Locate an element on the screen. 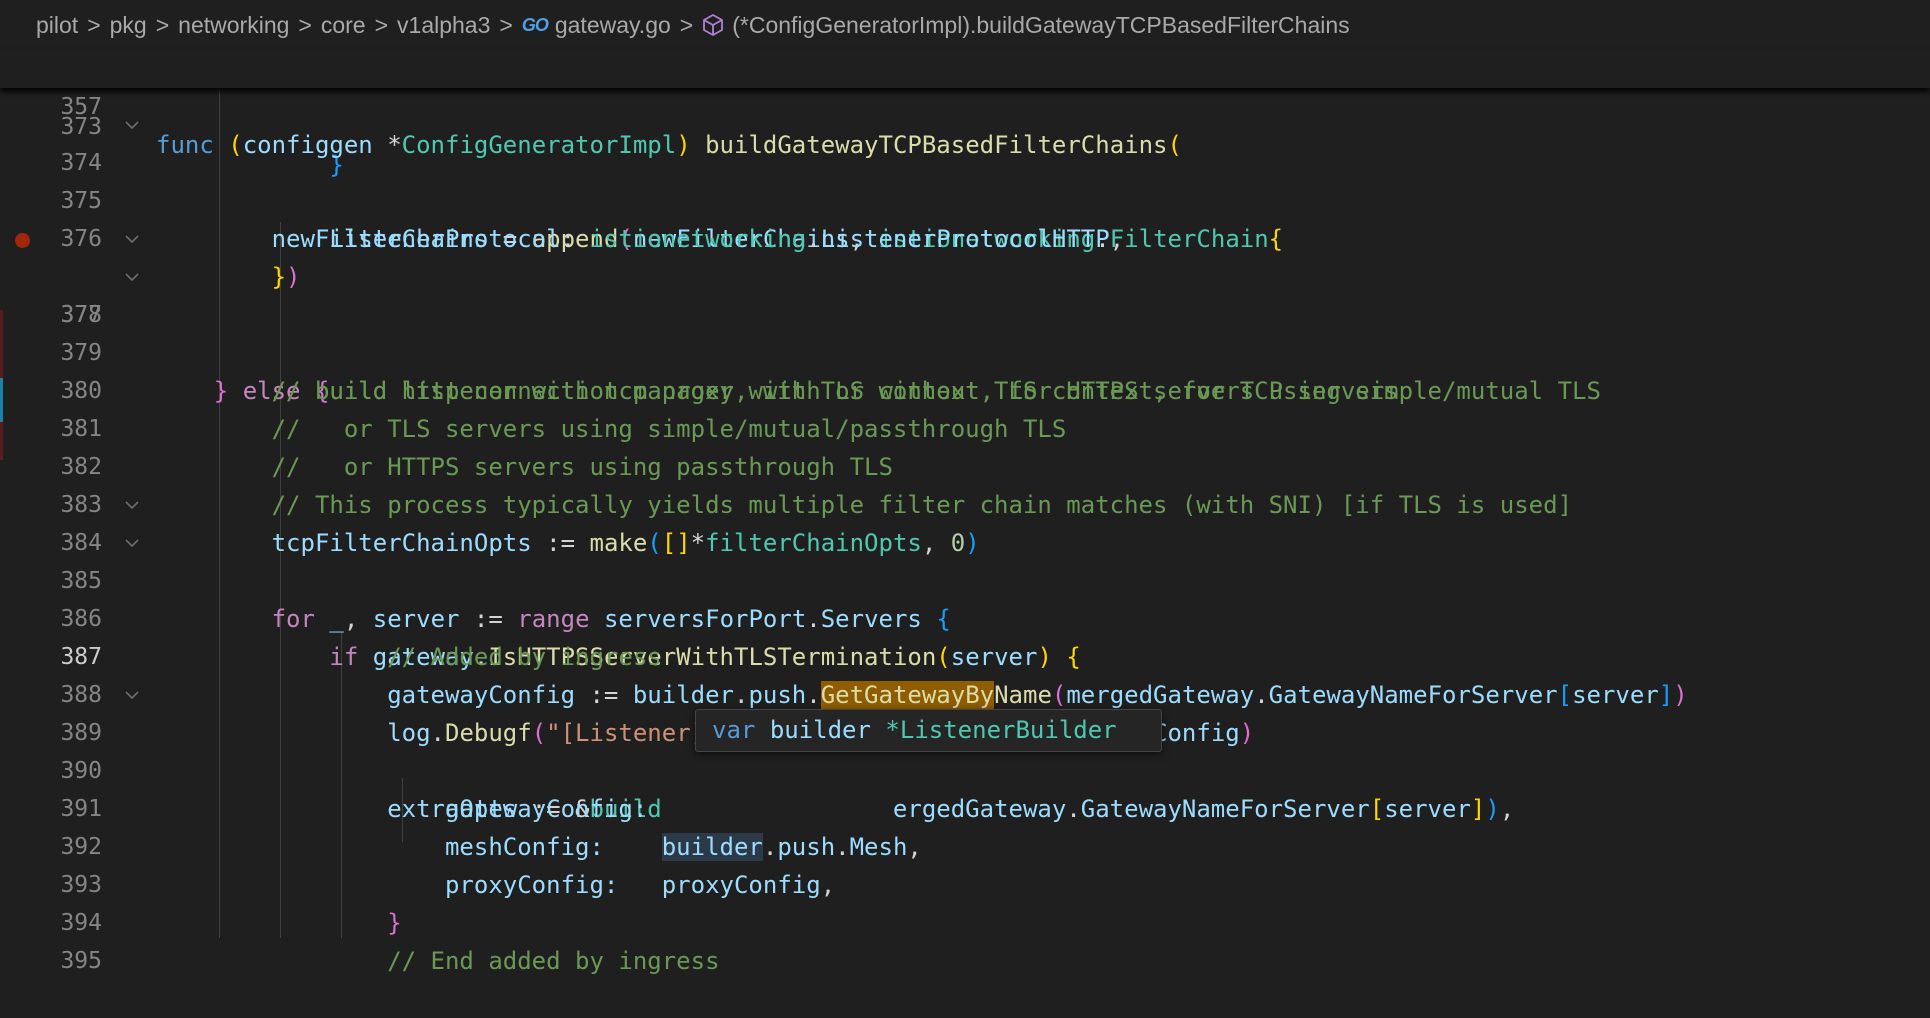  hover-tooltip: var builder *ListenerBuilder is located at coordinates (928, 730).